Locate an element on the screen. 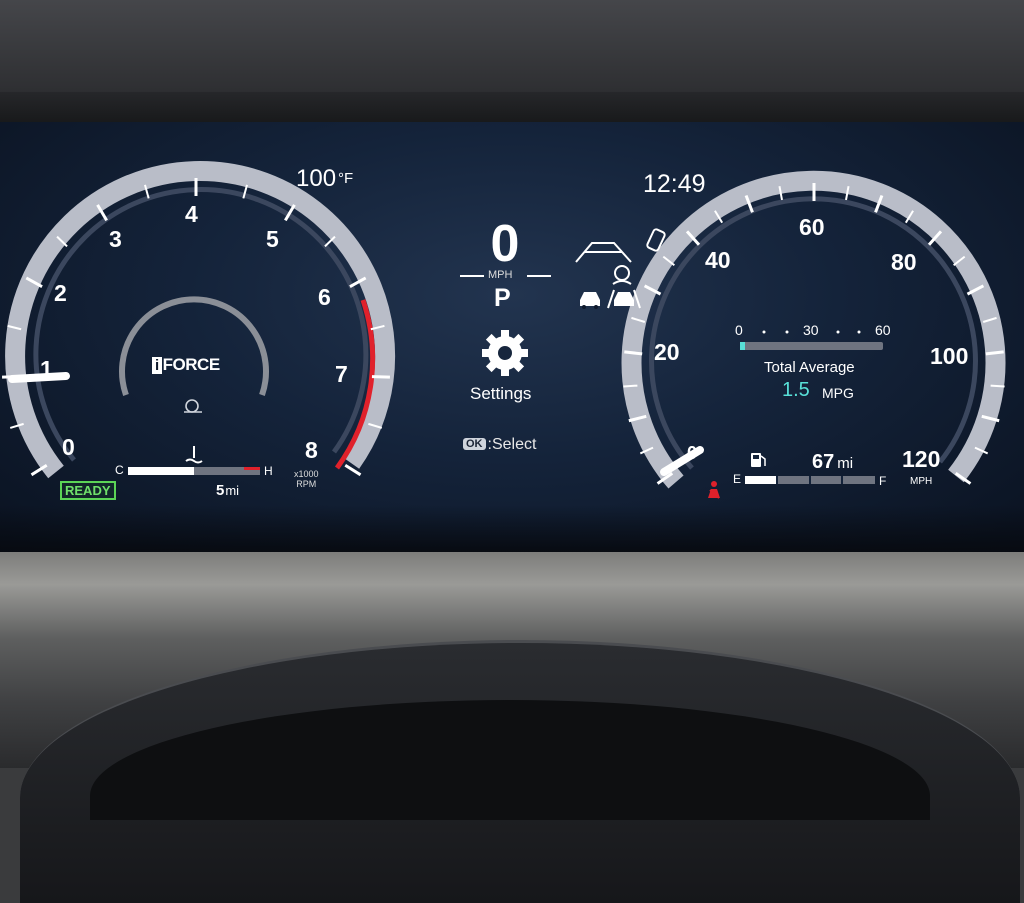 Image resolution: width=1024 pixels, height=903 pixels. iforce-badge: iFORCE is located at coordinates (186, 365).